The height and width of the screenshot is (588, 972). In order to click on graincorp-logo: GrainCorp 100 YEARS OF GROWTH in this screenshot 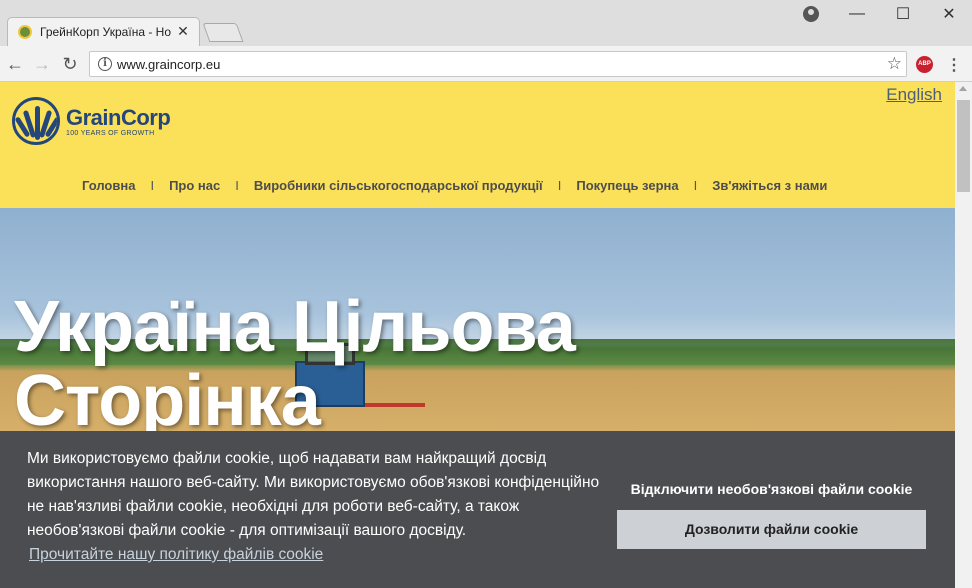, I will do `click(91, 121)`.